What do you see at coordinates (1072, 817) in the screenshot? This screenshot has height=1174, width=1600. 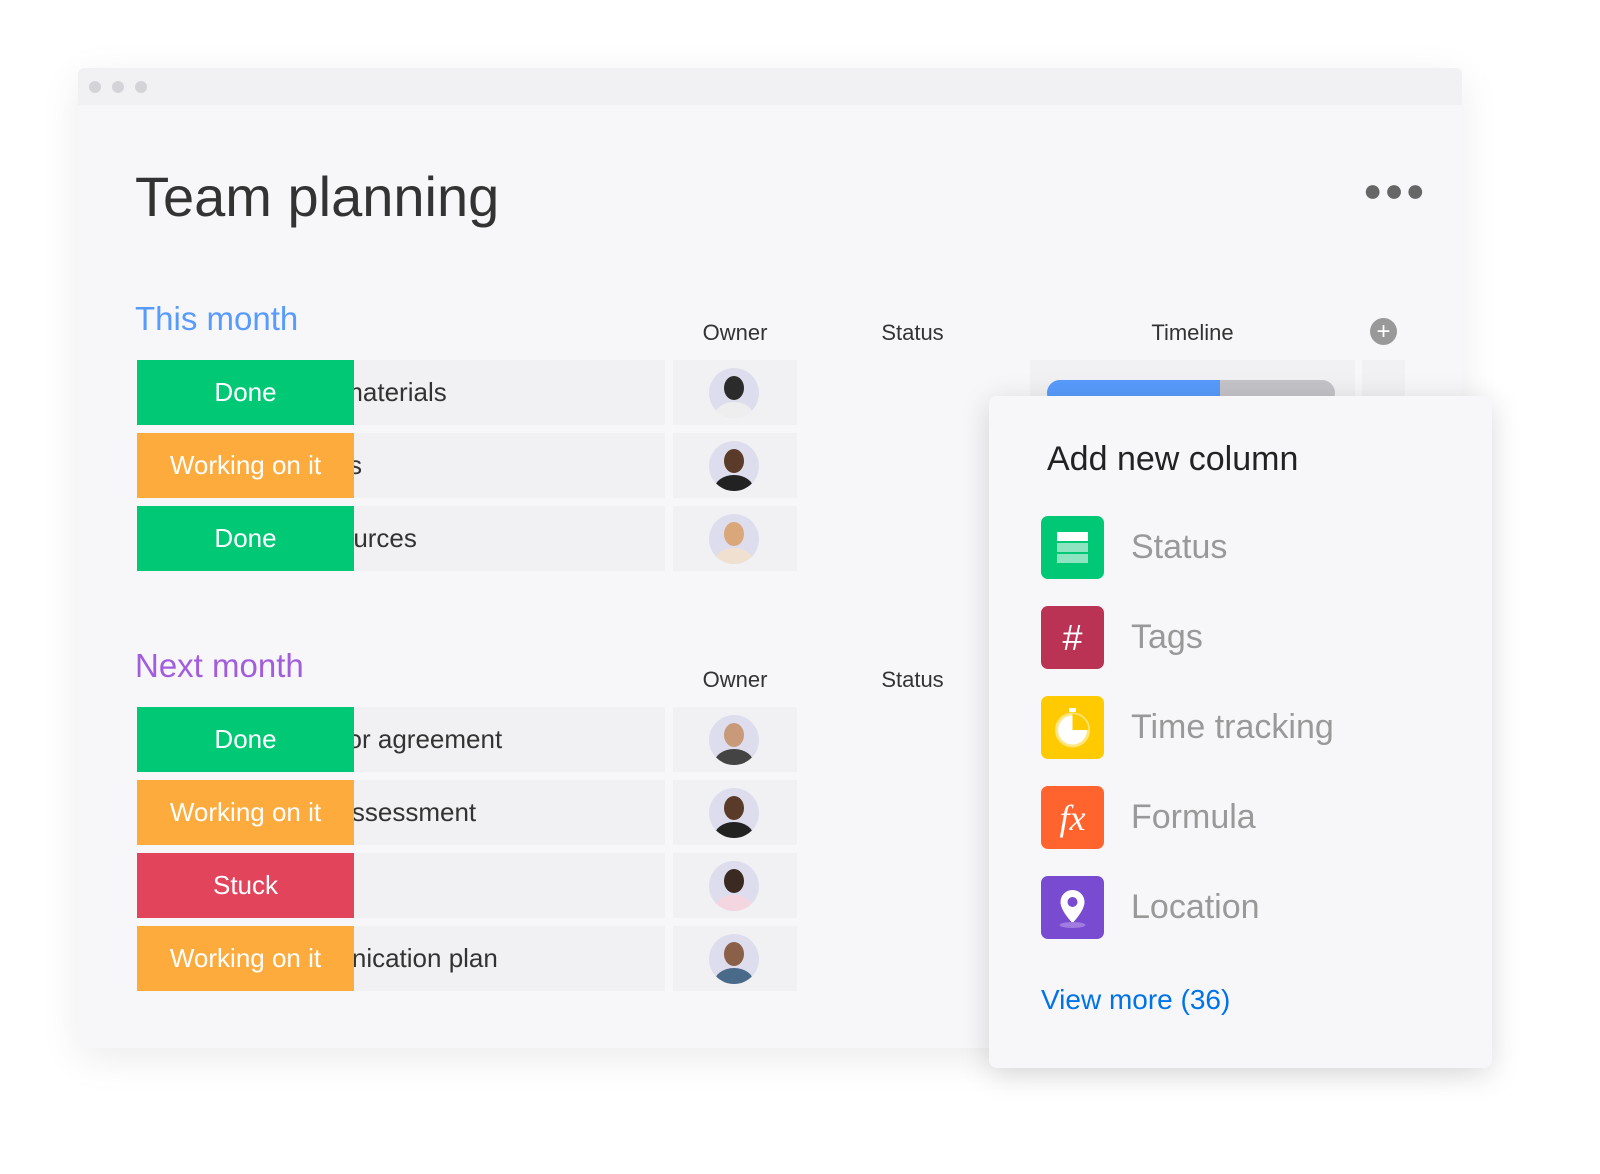 I see `formula-icon: fx` at bounding box center [1072, 817].